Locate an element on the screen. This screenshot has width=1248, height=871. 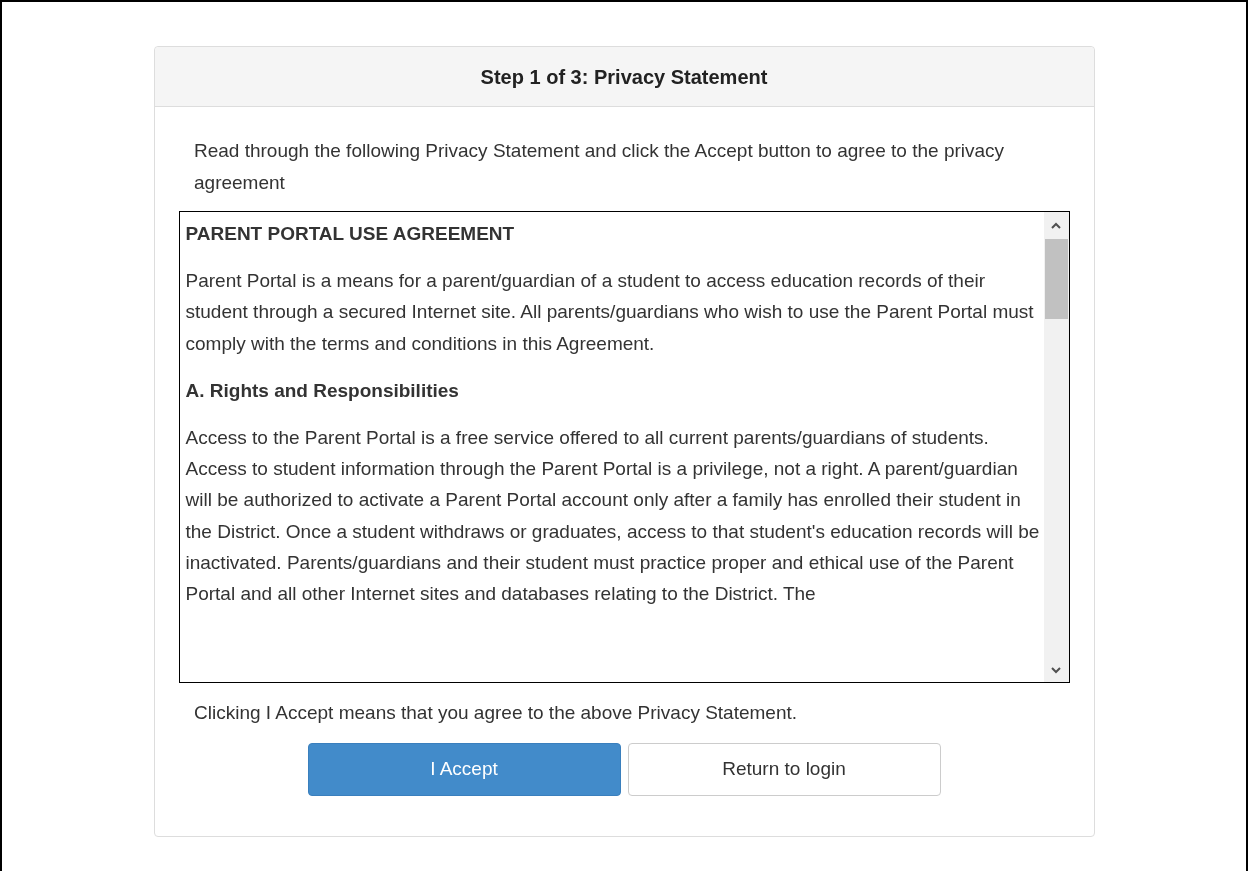
agreement-paragraph: Access to the Parent Portal is a free service offered to all current parents/guardians of students. Access to student information through the Parent Portal is a privilege, not a right. A parent/guardian will be authorized to activate a Parent Portal account only after a family has enrolled their student in the District. Once a student withdraws or graduates, access to that student's education records will be inactivated. Parents/guardians and their student must practice proper and ethical use of the Parent Portal and all other Internet sites and databases relating to the District. The is located at coordinates (613, 516).